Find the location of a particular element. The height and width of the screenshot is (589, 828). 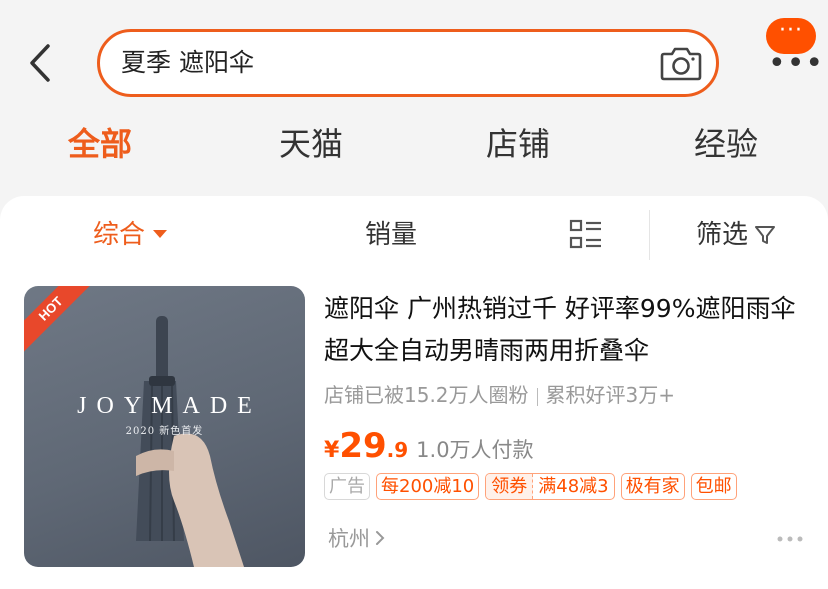

more-menu-button: ··· ••• is located at coordinates (795, 49).